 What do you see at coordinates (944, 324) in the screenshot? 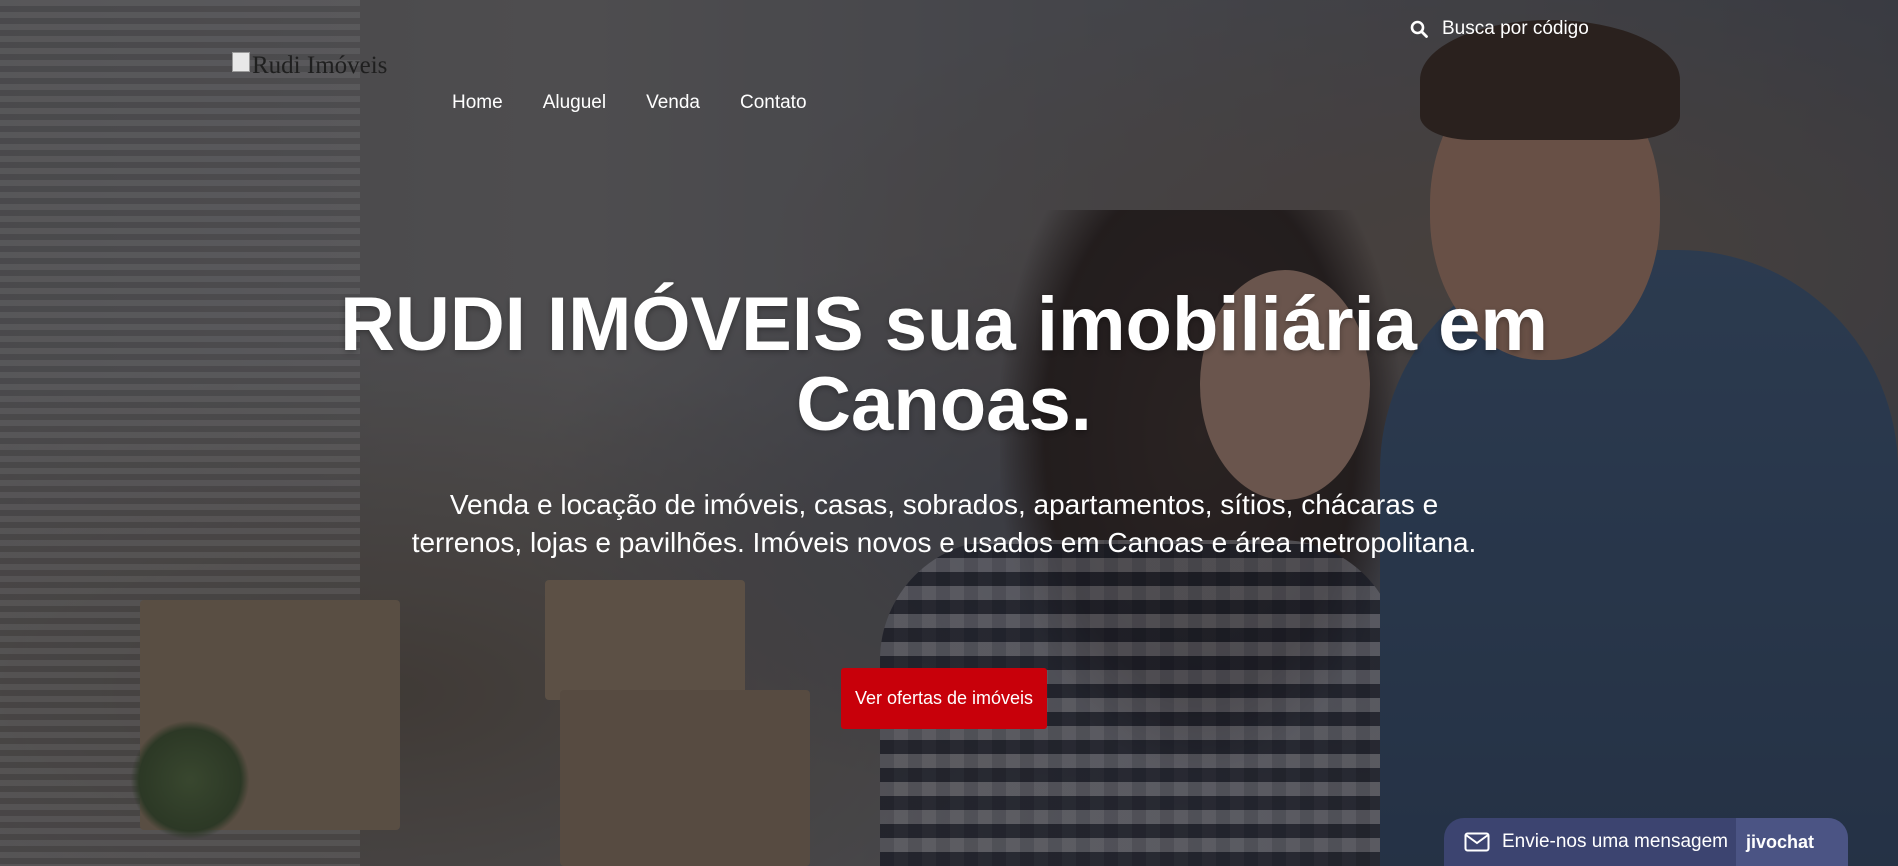
I see `hero-title-line1: RUDI IMÓVEIS sua imobiliária em` at bounding box center [944, 324].